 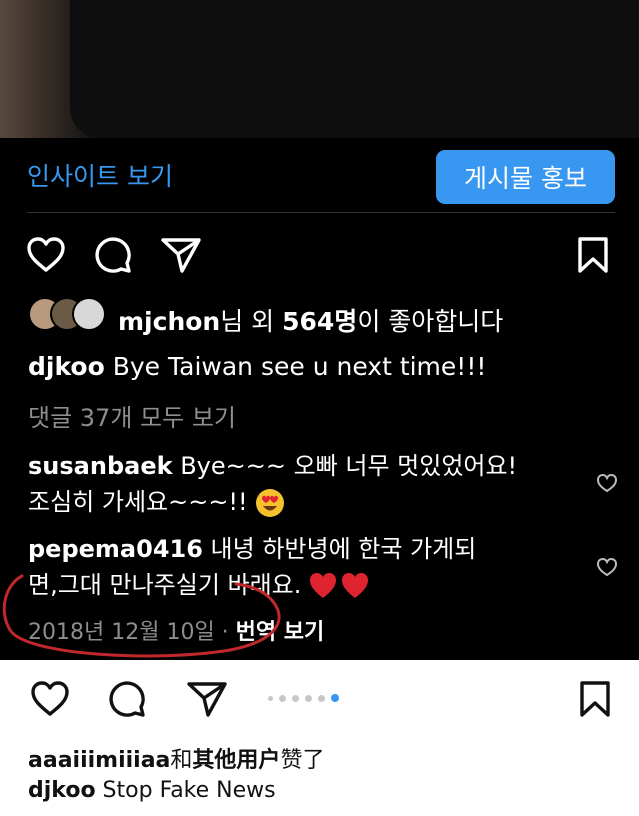 What do you see at coordinates (152, 790) in the screenshot?
I see `post-caption: djkoo Stop Fake News` at bounding box center [152, 790].